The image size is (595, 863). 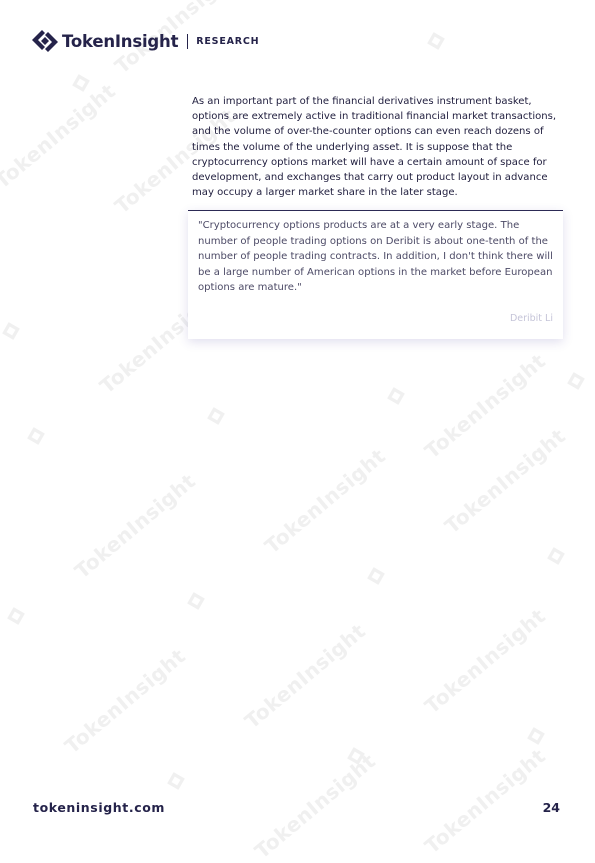 What do you see at coordinates (531, 318) in the screenshot?
I see `quote-author: Deribit Li` at bounding box center [531, 318].